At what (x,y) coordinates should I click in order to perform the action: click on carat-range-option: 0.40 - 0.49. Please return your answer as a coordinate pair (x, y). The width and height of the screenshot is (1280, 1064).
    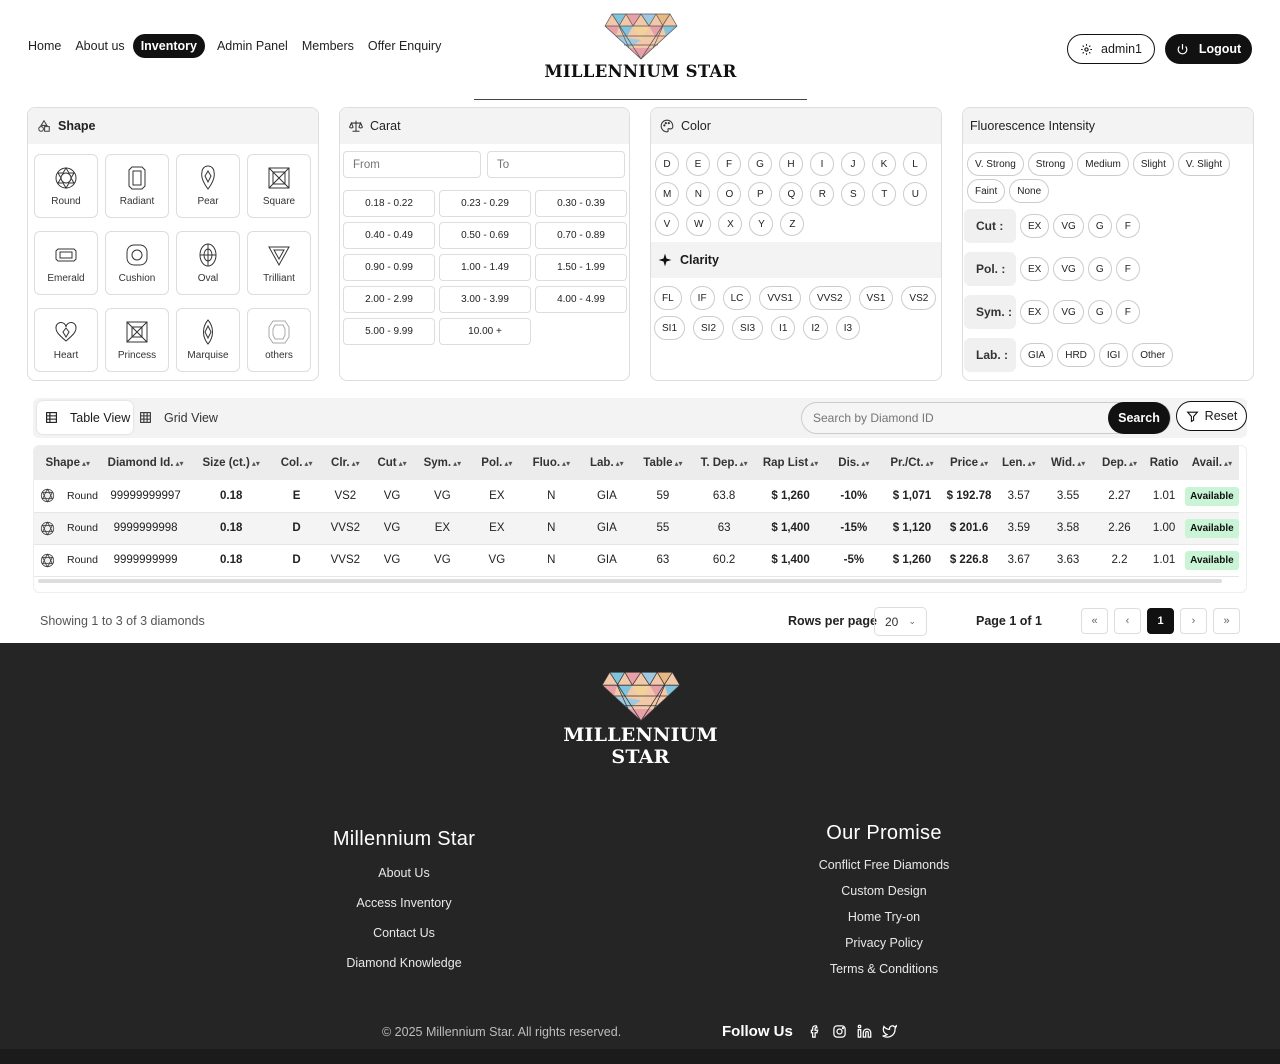
    Looking at the image, I should click on (389, 235).